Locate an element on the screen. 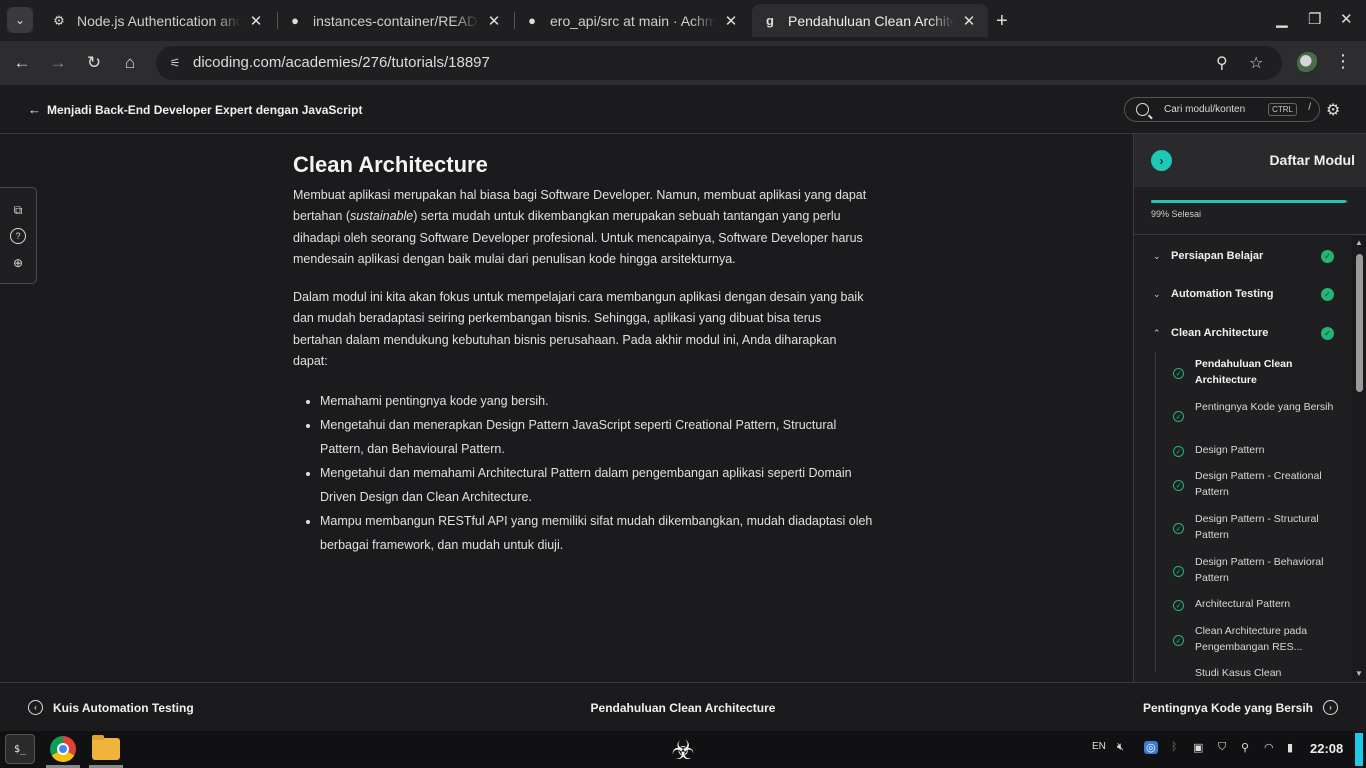 This screenshot has width=1366, height=768. section-clean-architecture: ⌃ Clean Architecture ✓ is located at coordinates (1243, 333).